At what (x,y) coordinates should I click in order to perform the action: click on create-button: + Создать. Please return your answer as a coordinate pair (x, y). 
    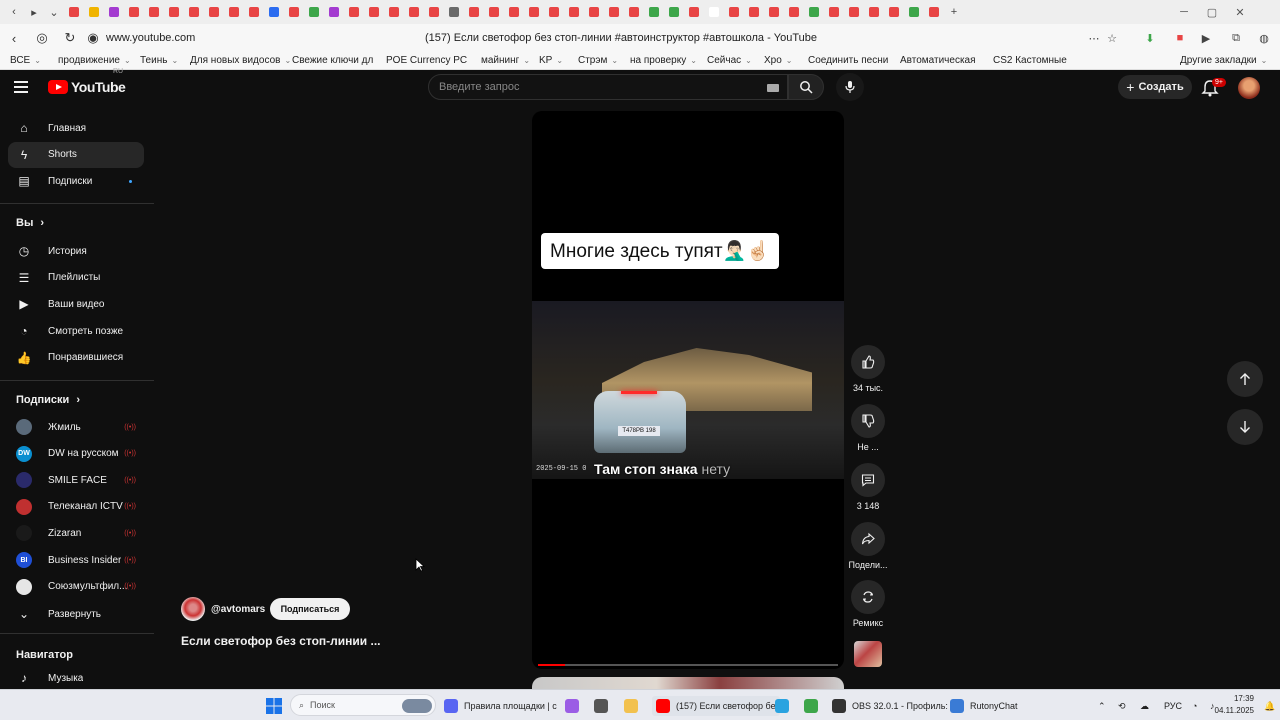
    Looking at the image, I should click on (1155, 87).